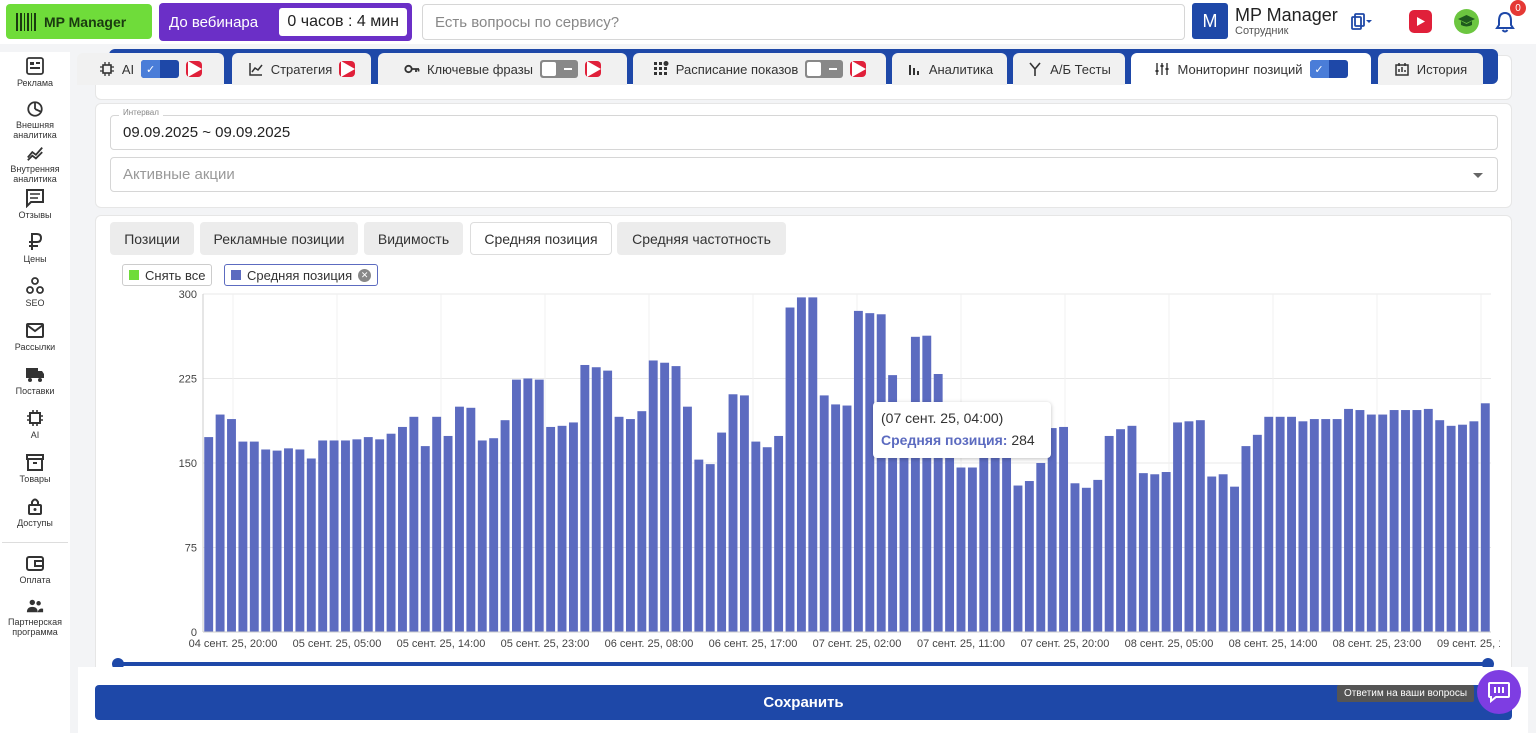  I want to click on promos-select: Активные акции, so click(804, 174).